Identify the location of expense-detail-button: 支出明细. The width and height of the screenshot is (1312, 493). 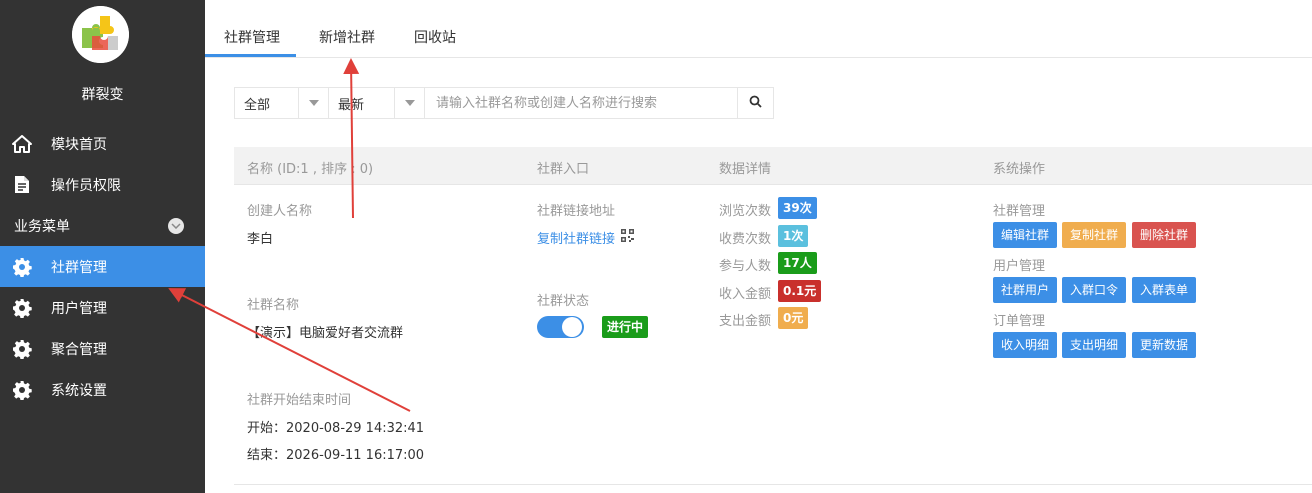
(1094, 345).